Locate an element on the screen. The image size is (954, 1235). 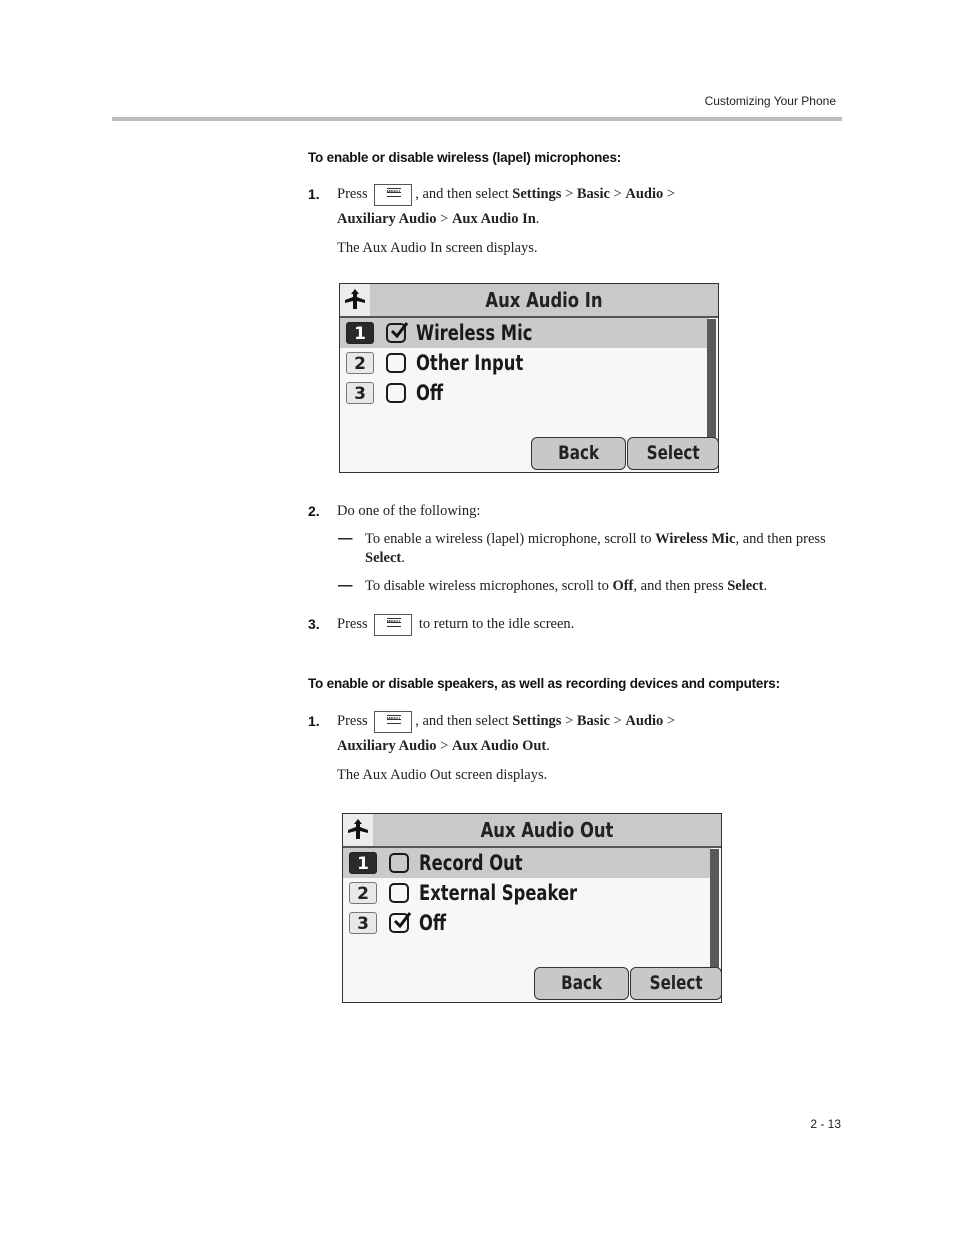
screen-title-bar: Aux Audio In is located at coordinates (529, 301).